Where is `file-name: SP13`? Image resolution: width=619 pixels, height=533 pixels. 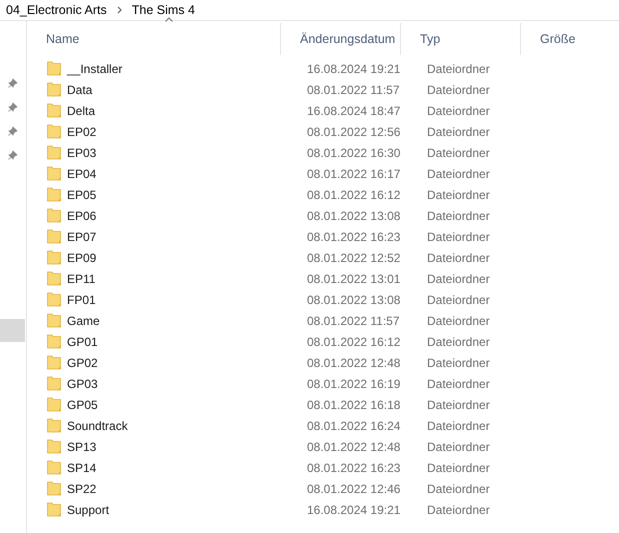
file-name: SP13 is located at coordinates (81, 447).